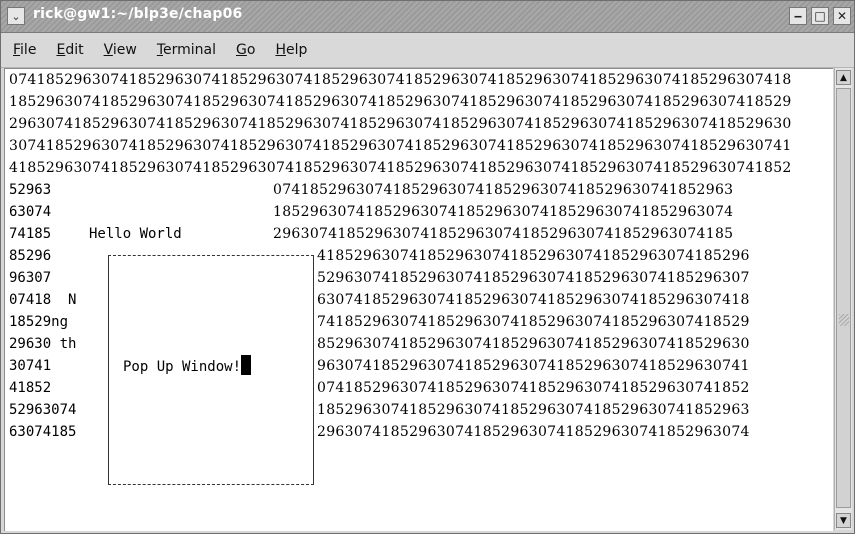 The image size is (857, 536). Describe the element at coordinates (30, 234) in the screenshot. I see `terminal-left-fragment: 74185` at that location.